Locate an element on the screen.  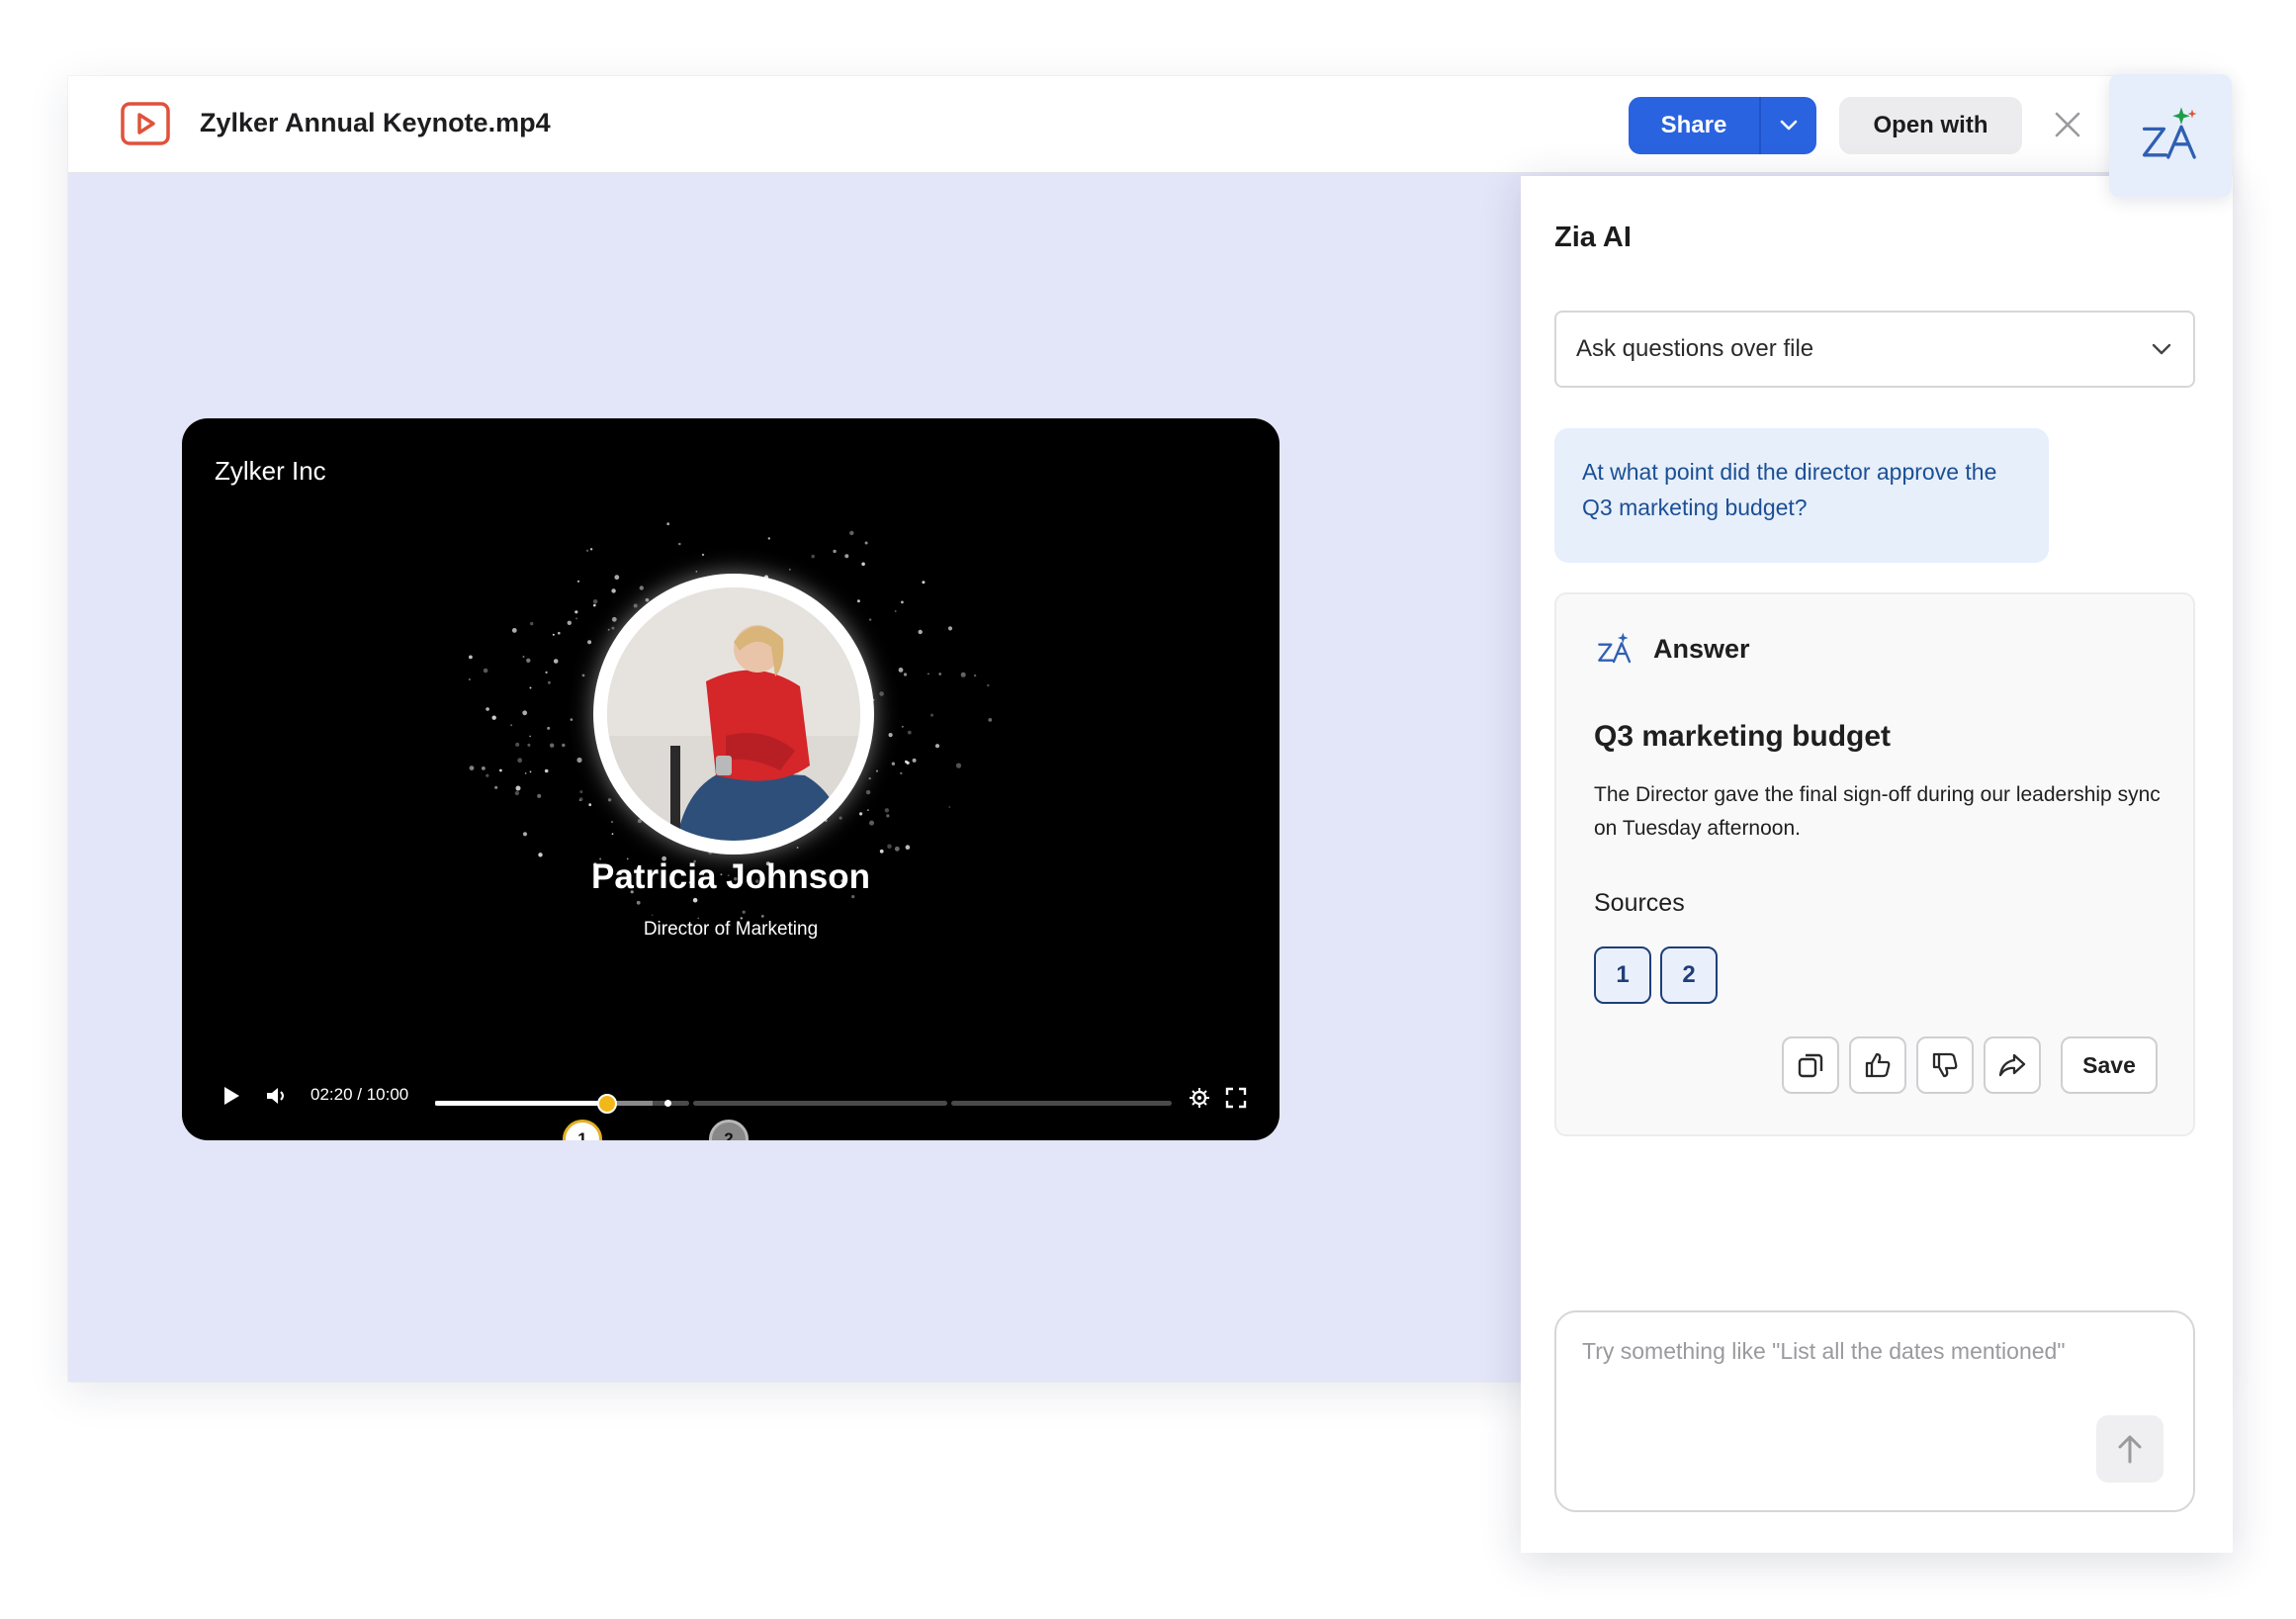
open-with-button: Open with is located at coordinates (1930, 125).